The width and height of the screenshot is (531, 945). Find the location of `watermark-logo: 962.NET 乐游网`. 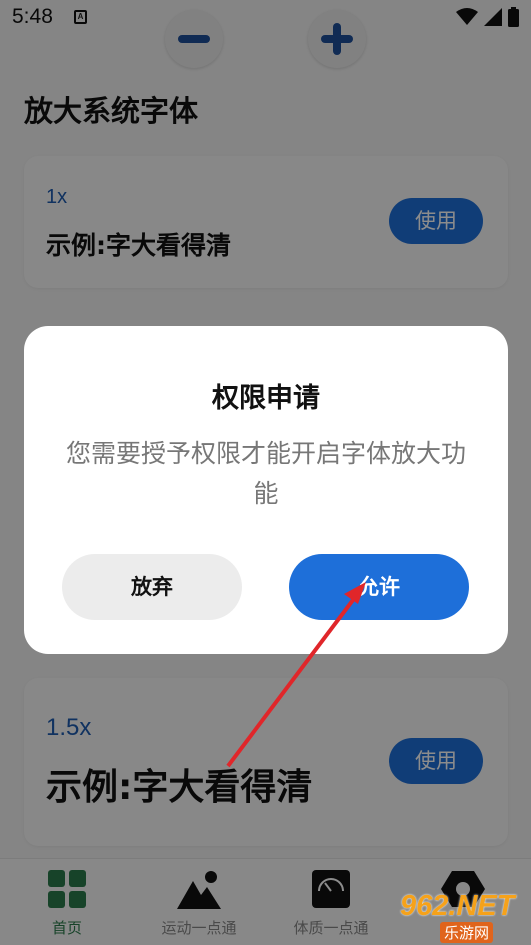

watermark-logo: 962.NET 乐游网 is located at coordinates (461, 916).